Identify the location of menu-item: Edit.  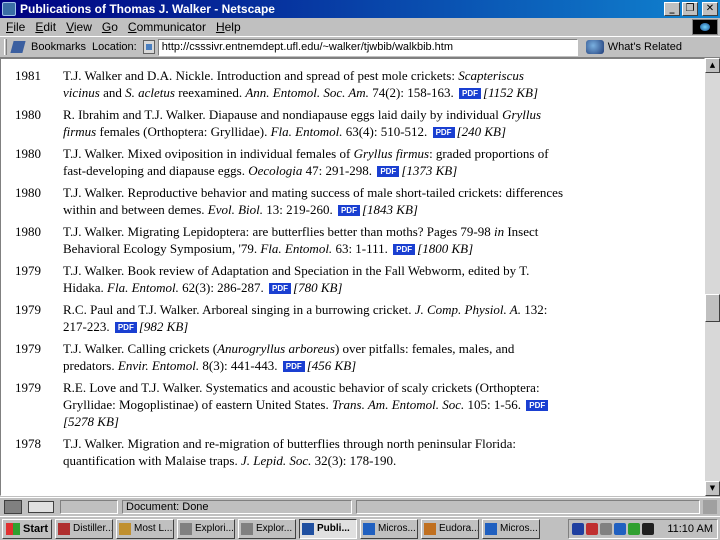
(45, 27).